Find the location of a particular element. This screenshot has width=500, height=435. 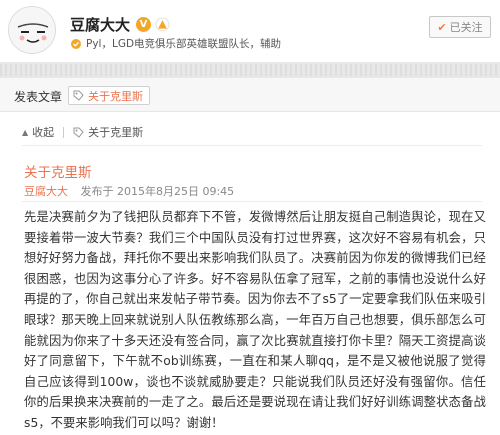

article-toolbar: ▲ 收起 关于克里斯 is located at coordinates (82, 132).